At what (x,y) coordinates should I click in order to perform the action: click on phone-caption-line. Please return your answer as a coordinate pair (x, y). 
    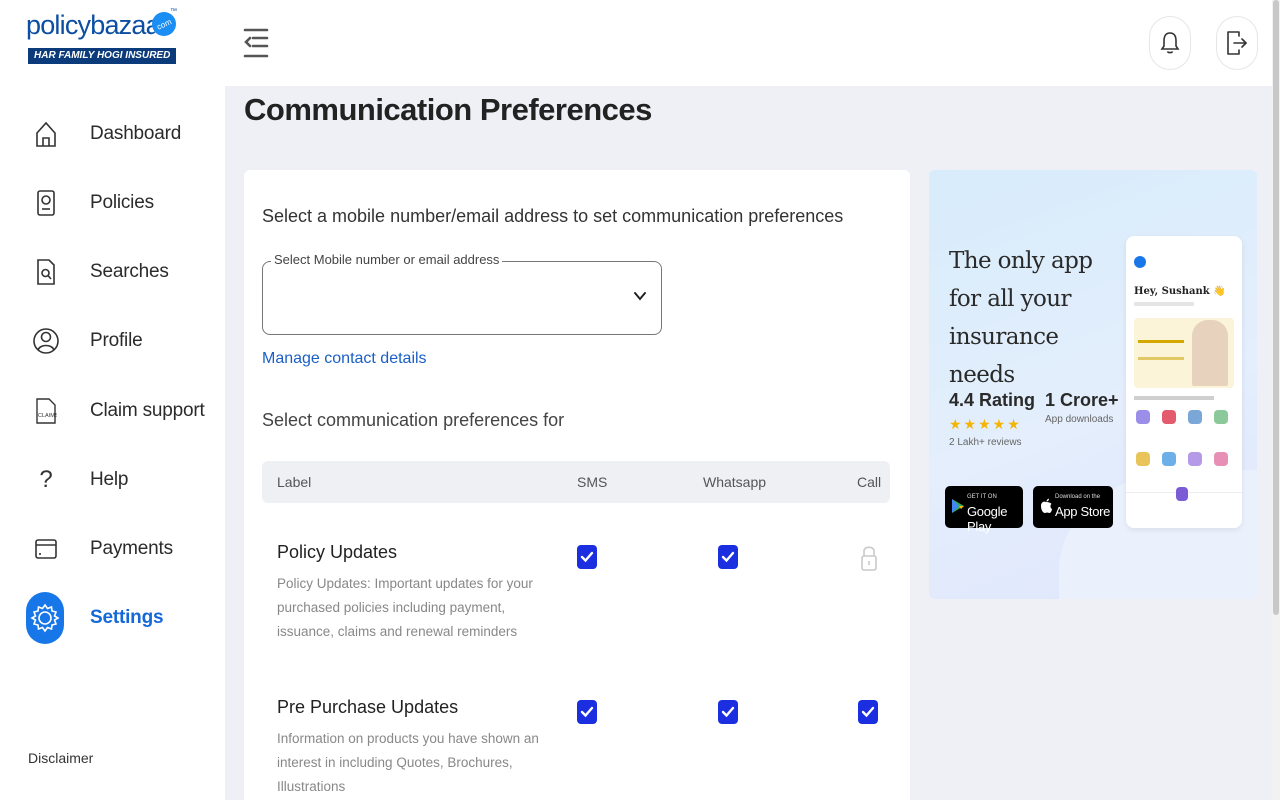
    Looking at the image, I should click on (1174, 398).